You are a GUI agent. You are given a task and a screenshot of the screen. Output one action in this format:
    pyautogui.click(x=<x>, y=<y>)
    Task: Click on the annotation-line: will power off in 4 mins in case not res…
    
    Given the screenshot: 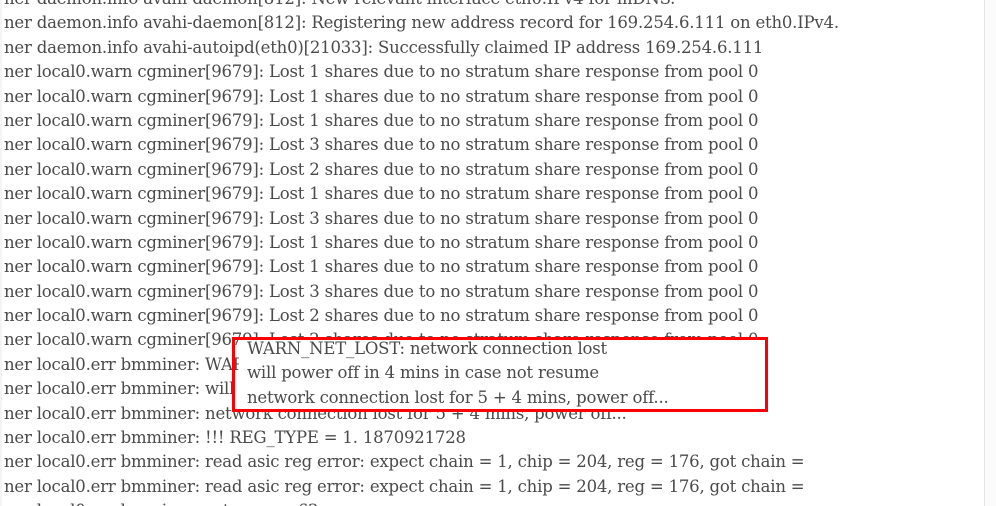 What is the action you would take?
    pyautogui.click(x=423, y=373)
    